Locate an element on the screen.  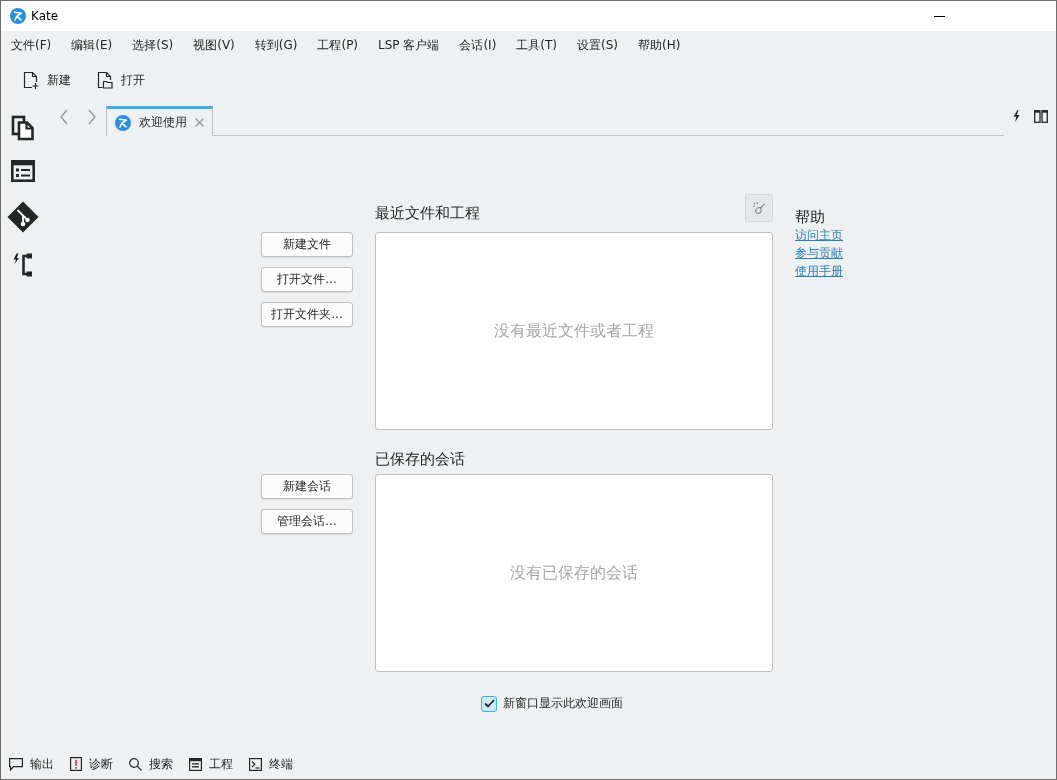
terminal-icon is located at coordinates (255, 764).